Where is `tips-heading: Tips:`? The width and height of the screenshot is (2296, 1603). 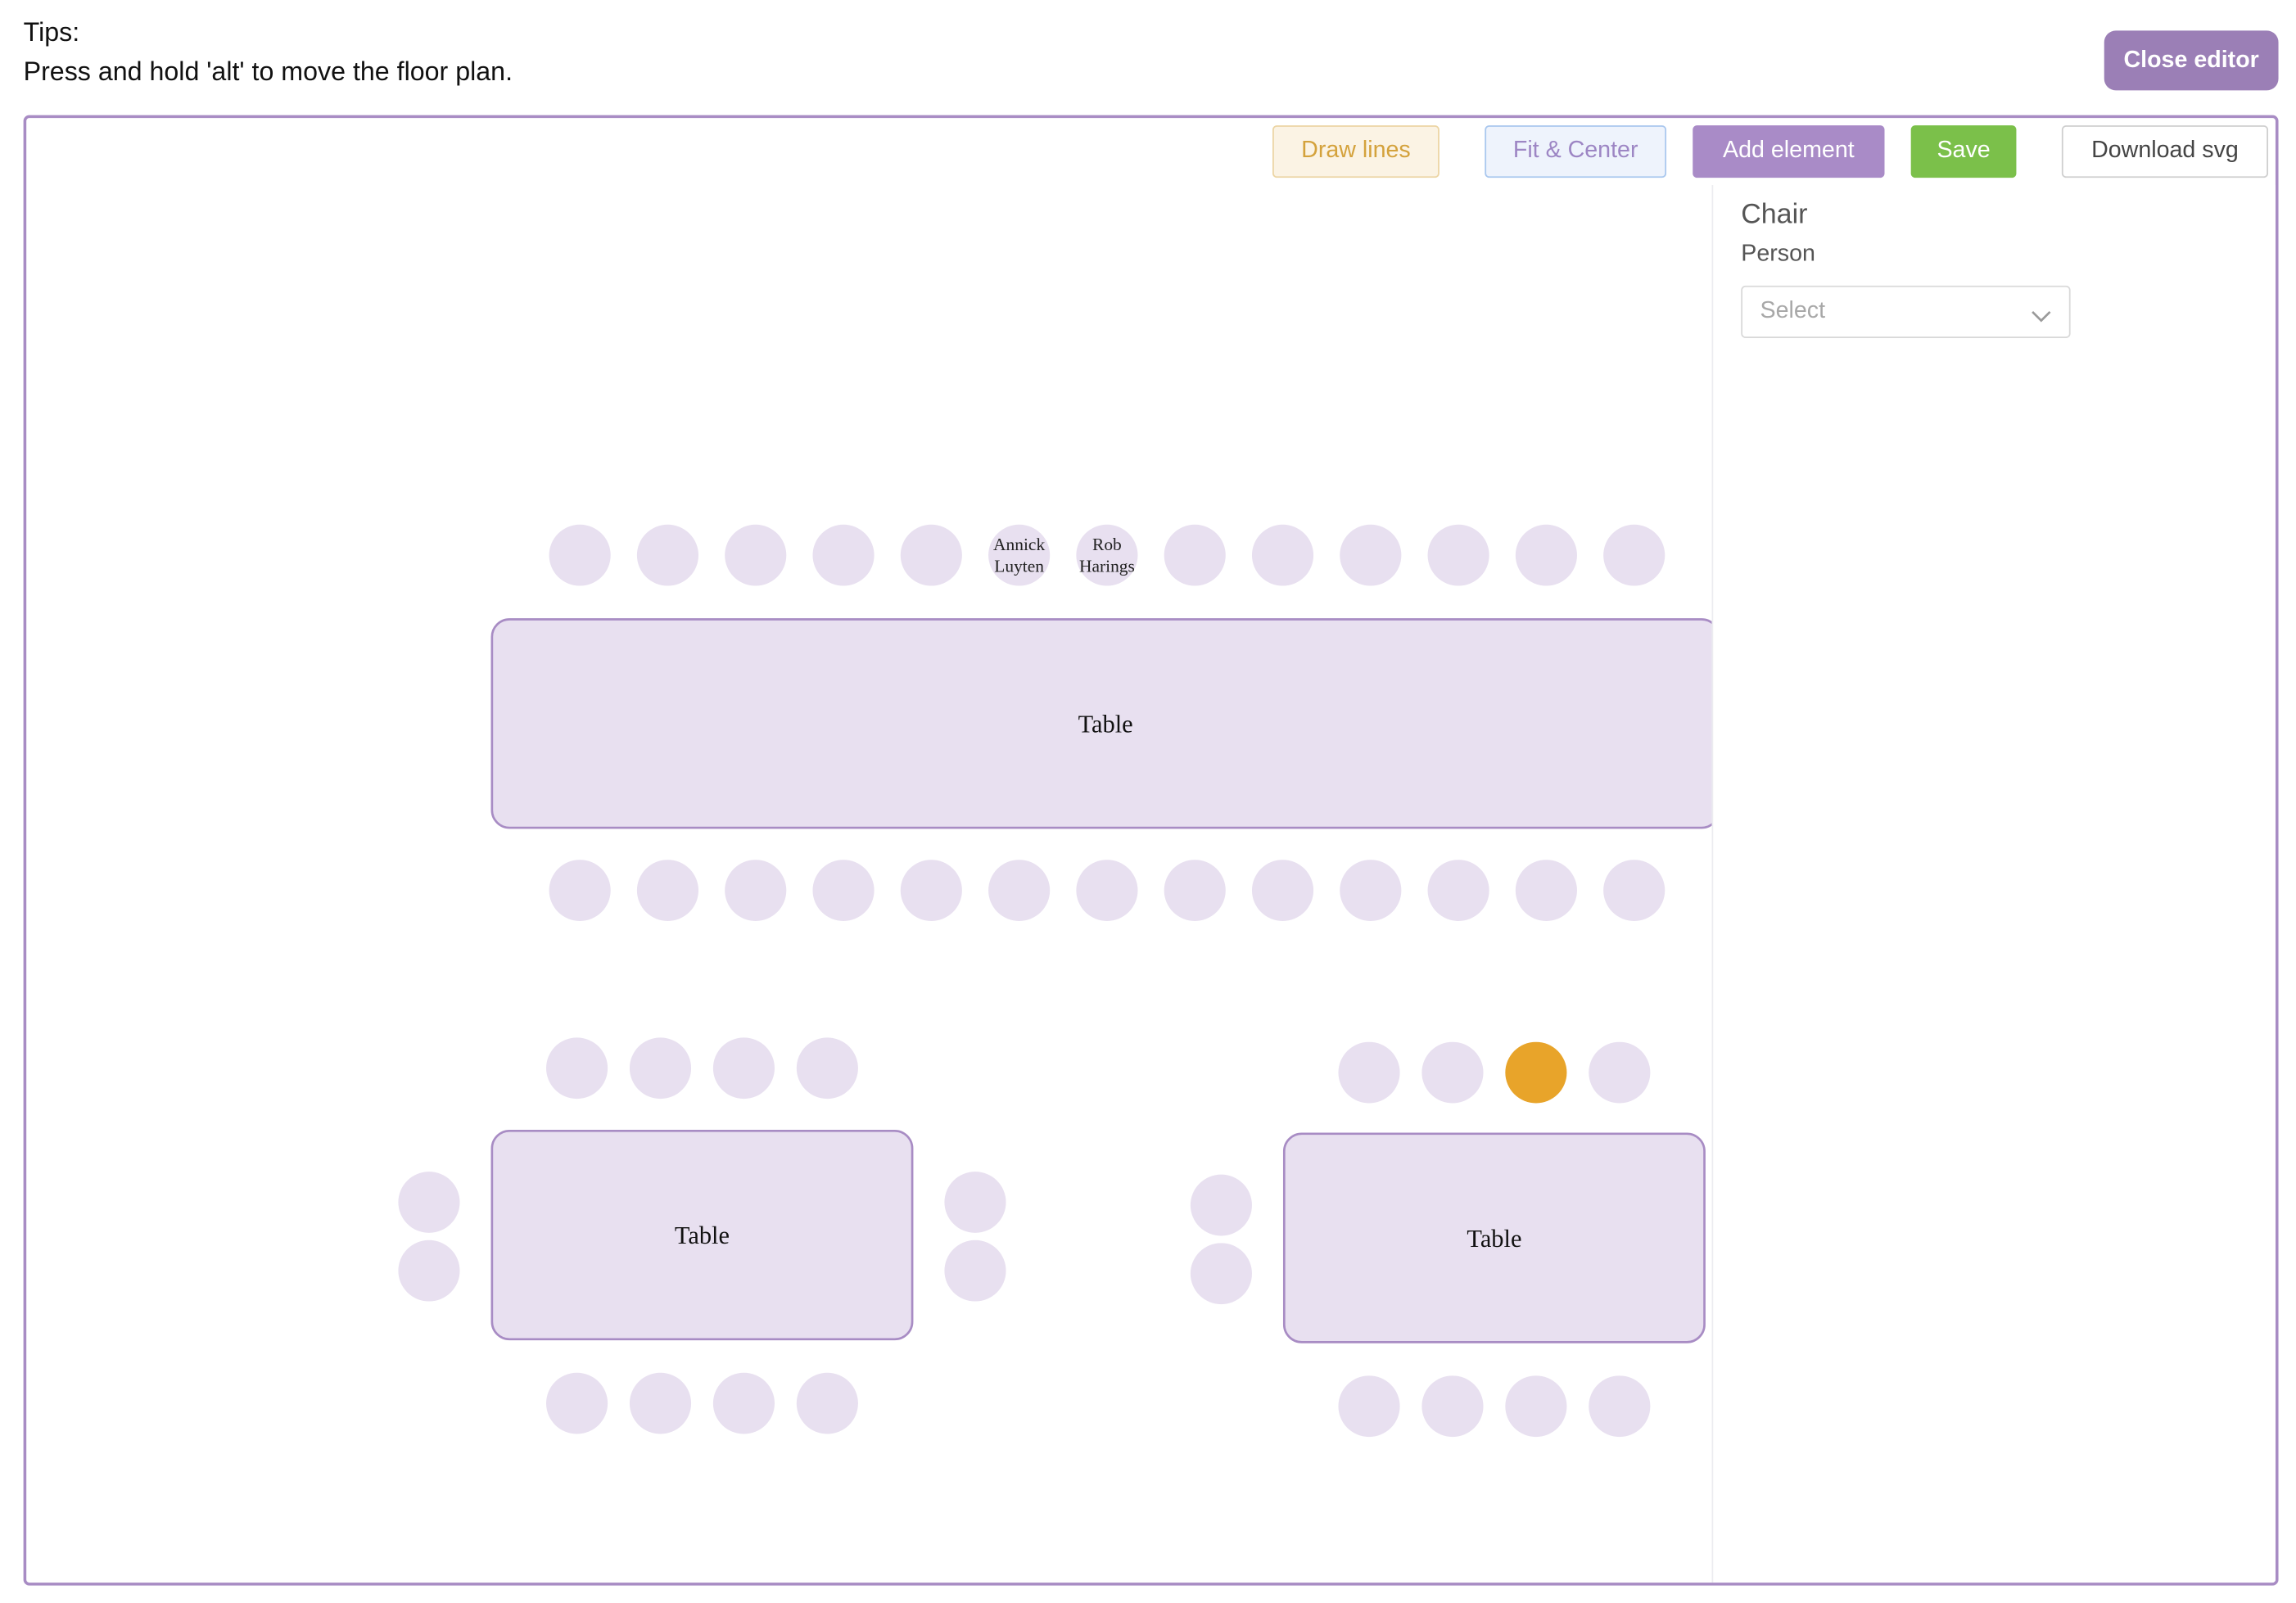 tips-heading: Tips: is located at coordinates (51, 32).